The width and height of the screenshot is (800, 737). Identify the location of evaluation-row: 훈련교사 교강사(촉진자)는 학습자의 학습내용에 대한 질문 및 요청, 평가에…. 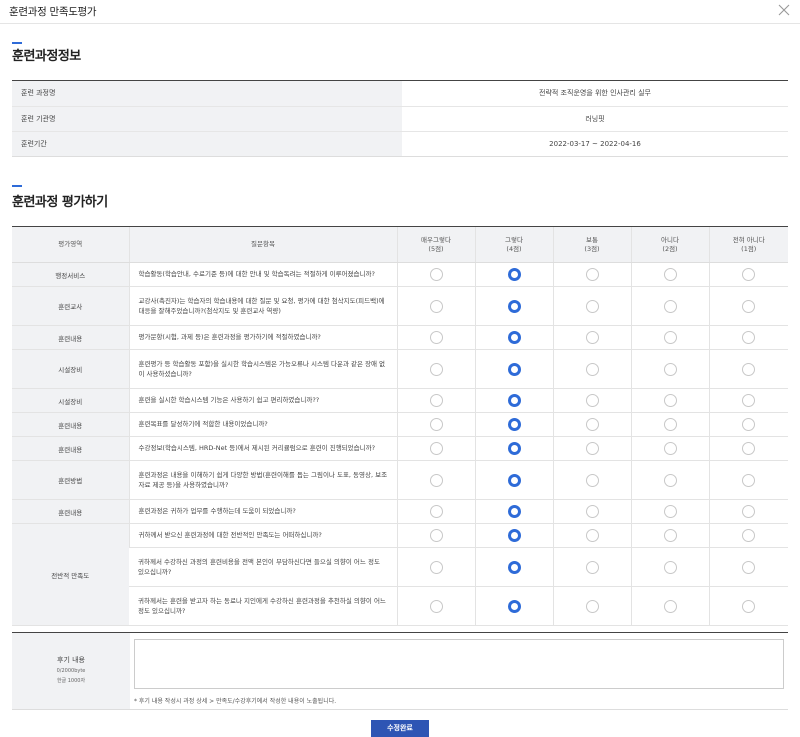
(400, 306).